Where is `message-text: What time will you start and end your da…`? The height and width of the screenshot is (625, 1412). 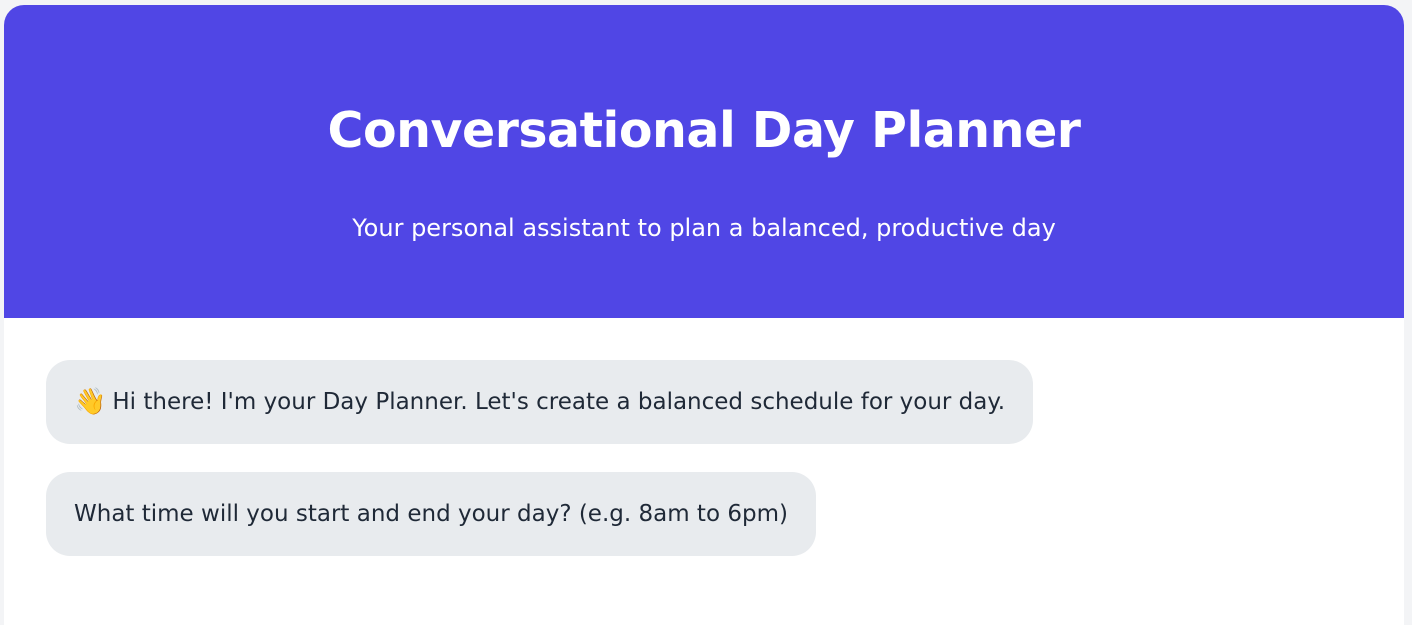 message-text: What time will you start and end your da… is located at coordinates (431, 514).